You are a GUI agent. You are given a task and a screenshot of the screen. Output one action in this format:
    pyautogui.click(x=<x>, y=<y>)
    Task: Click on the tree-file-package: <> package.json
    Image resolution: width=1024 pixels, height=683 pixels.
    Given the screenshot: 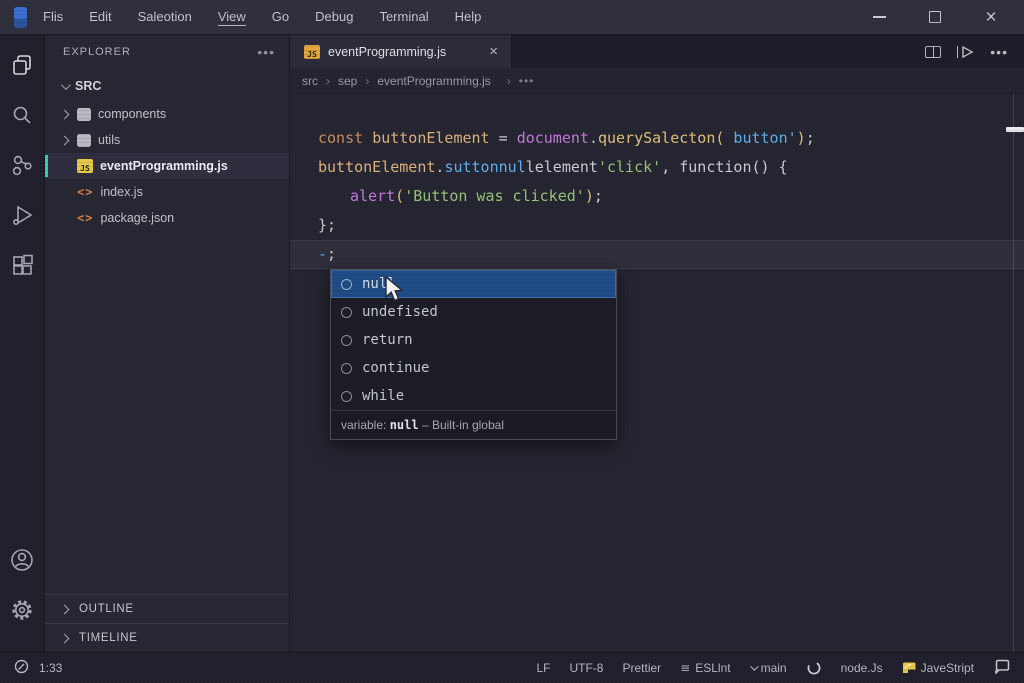 What is the action you would take?
    pyautogui.click(x=167, y=218)
    